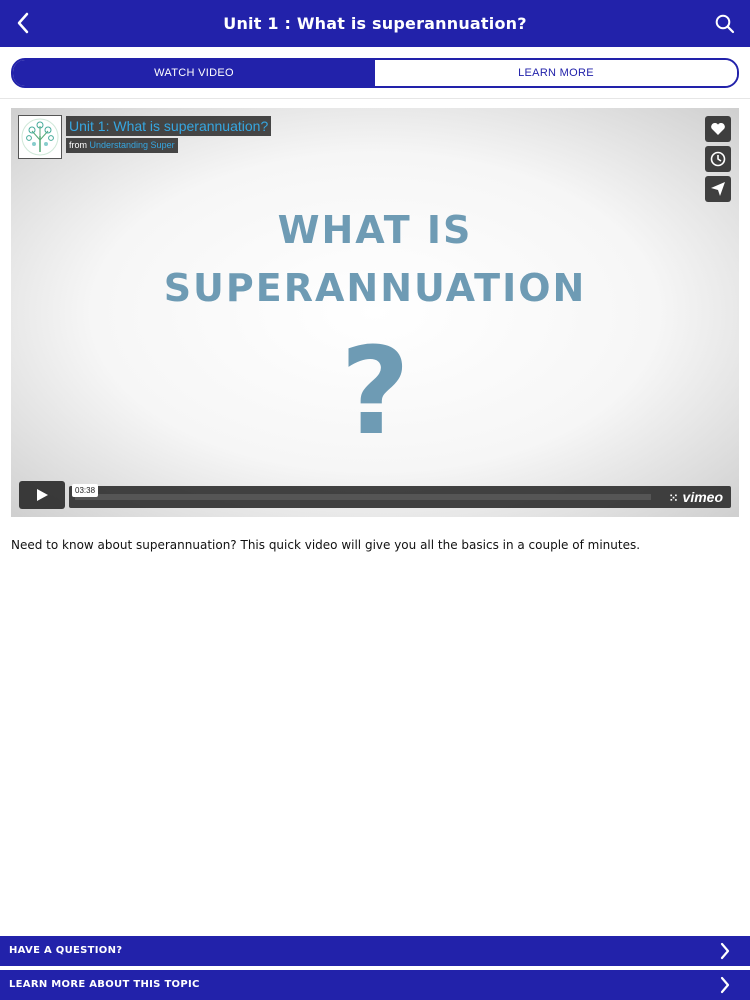 The height and width of the screenshot is (1000, 750). Describe the element at coordinates (556, 73) in the screenshot. I see `tab-learn-more: LEARN MORE` at that location.